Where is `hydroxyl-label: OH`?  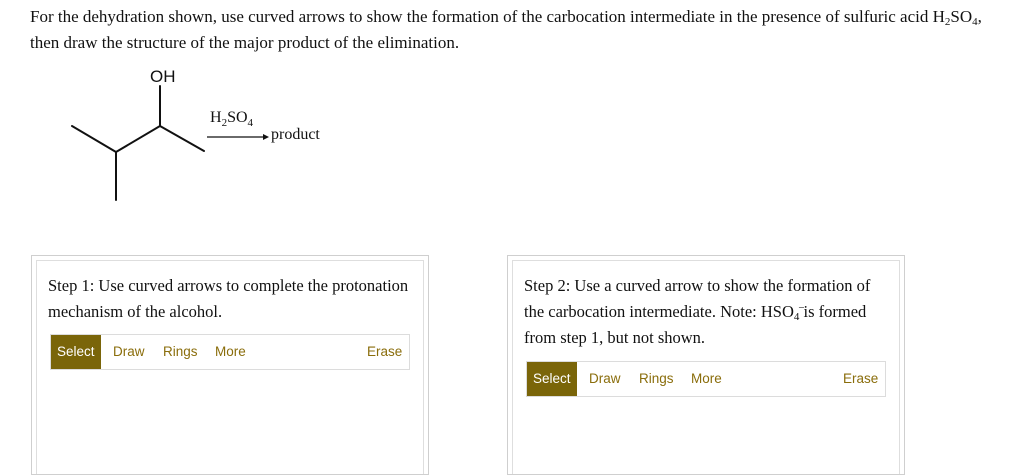
hydroxyl-label: OH is located at coordinates (163, 76).